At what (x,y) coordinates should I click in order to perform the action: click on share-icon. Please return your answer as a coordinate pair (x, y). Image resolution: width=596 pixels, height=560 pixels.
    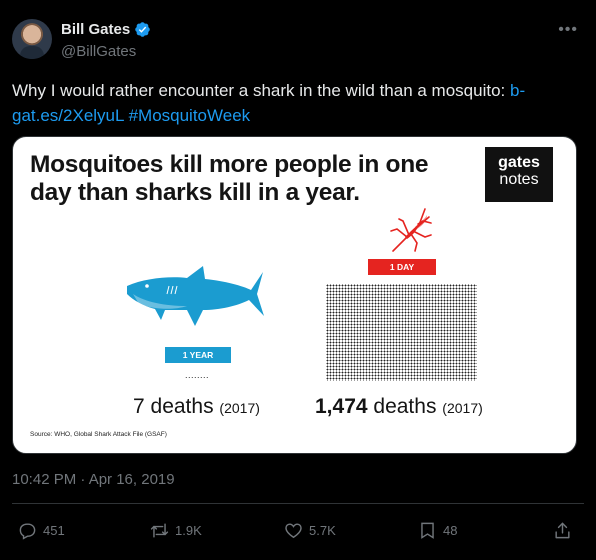
    Looking at the image, I should click on (562, 530).